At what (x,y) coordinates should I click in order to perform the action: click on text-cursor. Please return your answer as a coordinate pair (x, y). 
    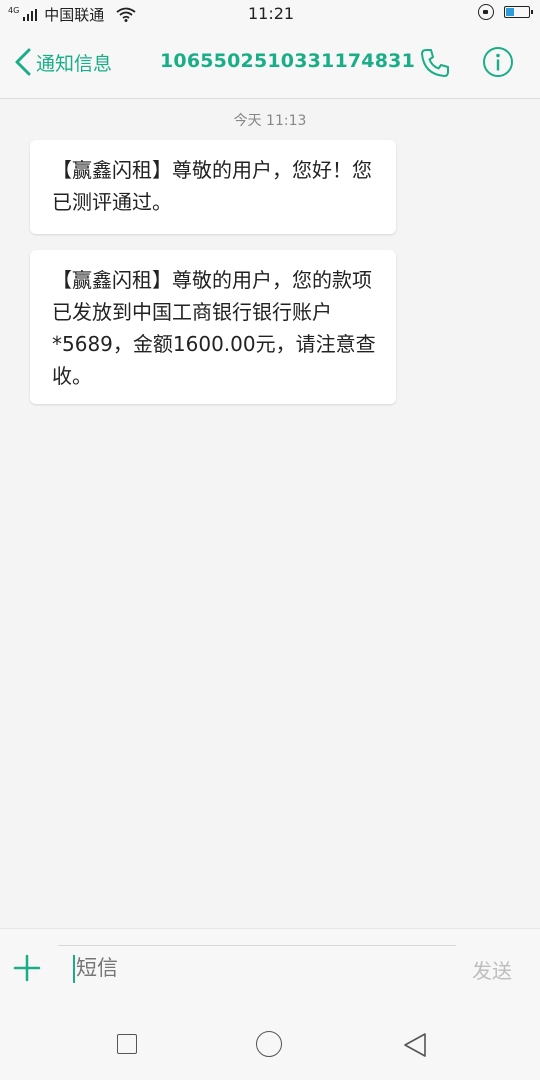
    Looking at the image, I should click on (74, 969).